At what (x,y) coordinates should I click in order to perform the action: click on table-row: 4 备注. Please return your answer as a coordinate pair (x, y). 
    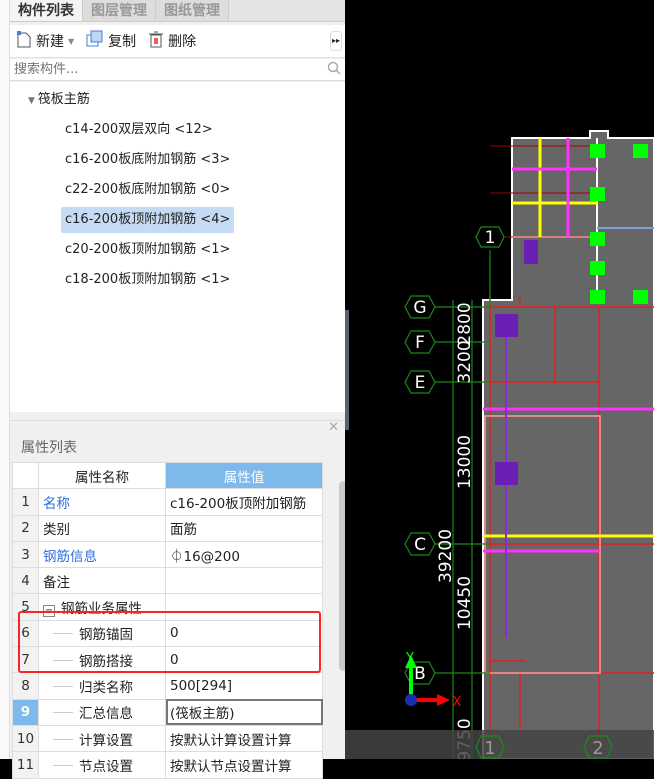
    Looking at the image, I should click on (167, 581).